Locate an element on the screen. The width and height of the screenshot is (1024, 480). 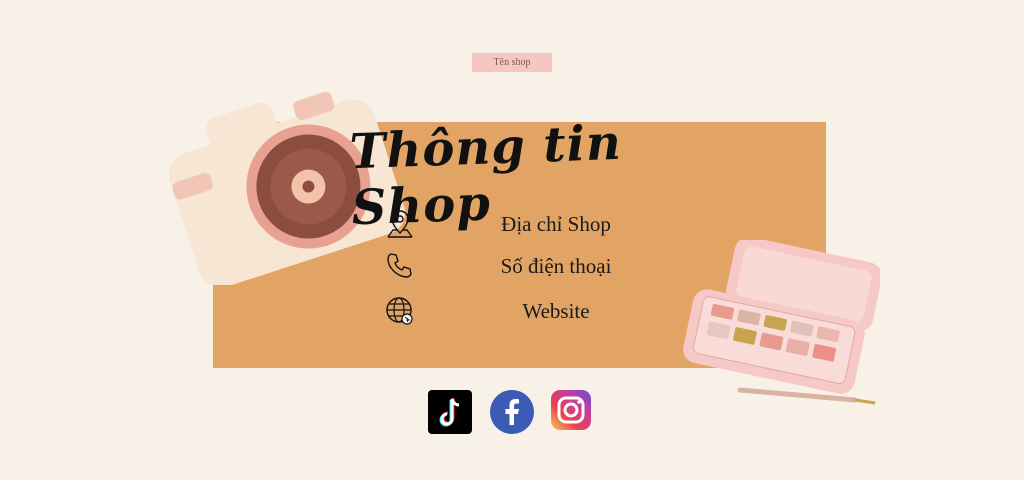
globe-icon is located at coordinates (399, 311).